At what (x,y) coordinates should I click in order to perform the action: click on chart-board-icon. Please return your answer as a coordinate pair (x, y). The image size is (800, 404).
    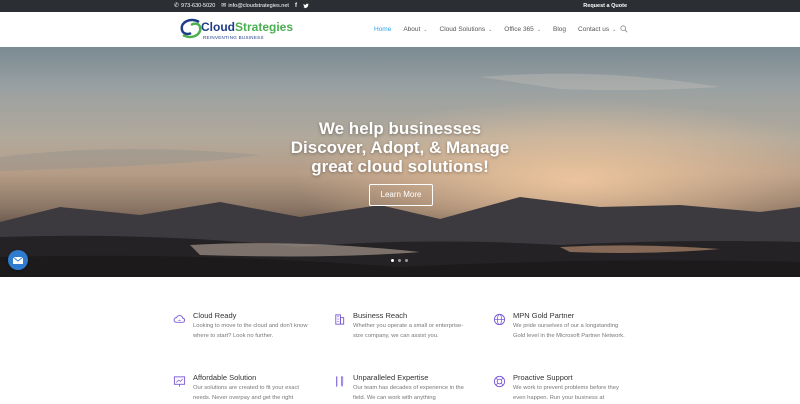
    Looking at the image, I should click on (179, 381).